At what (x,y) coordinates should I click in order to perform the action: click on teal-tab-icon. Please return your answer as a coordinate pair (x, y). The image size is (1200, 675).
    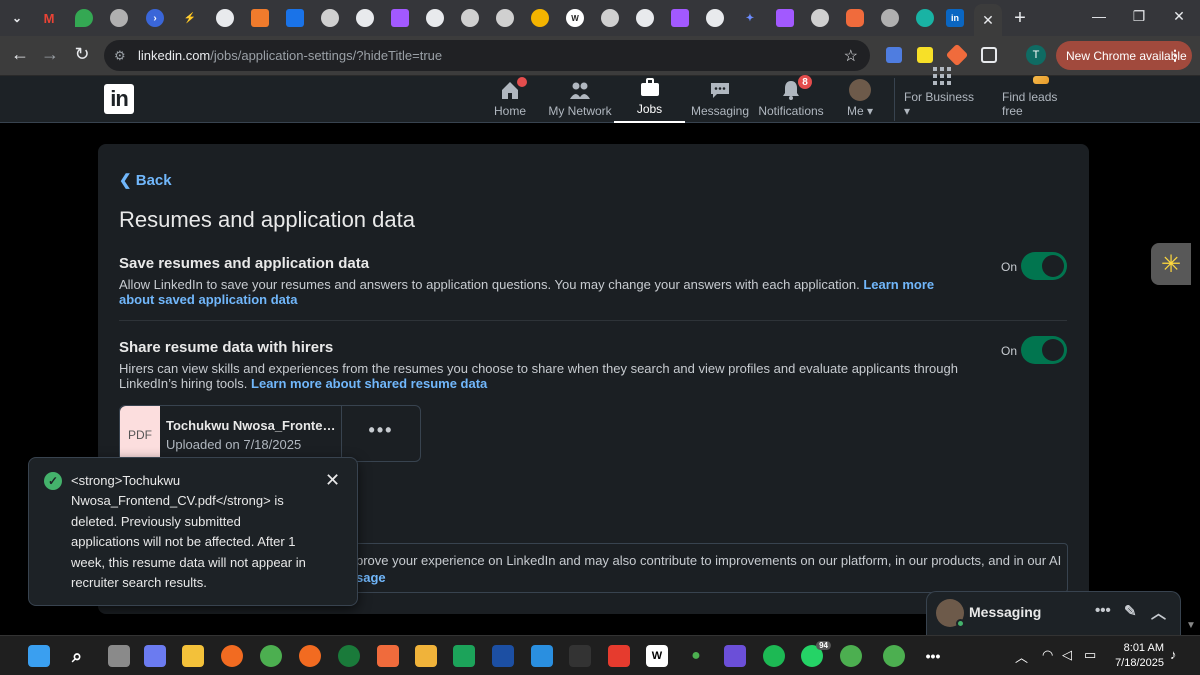
    Looking at the image, I should click on (925, 18).